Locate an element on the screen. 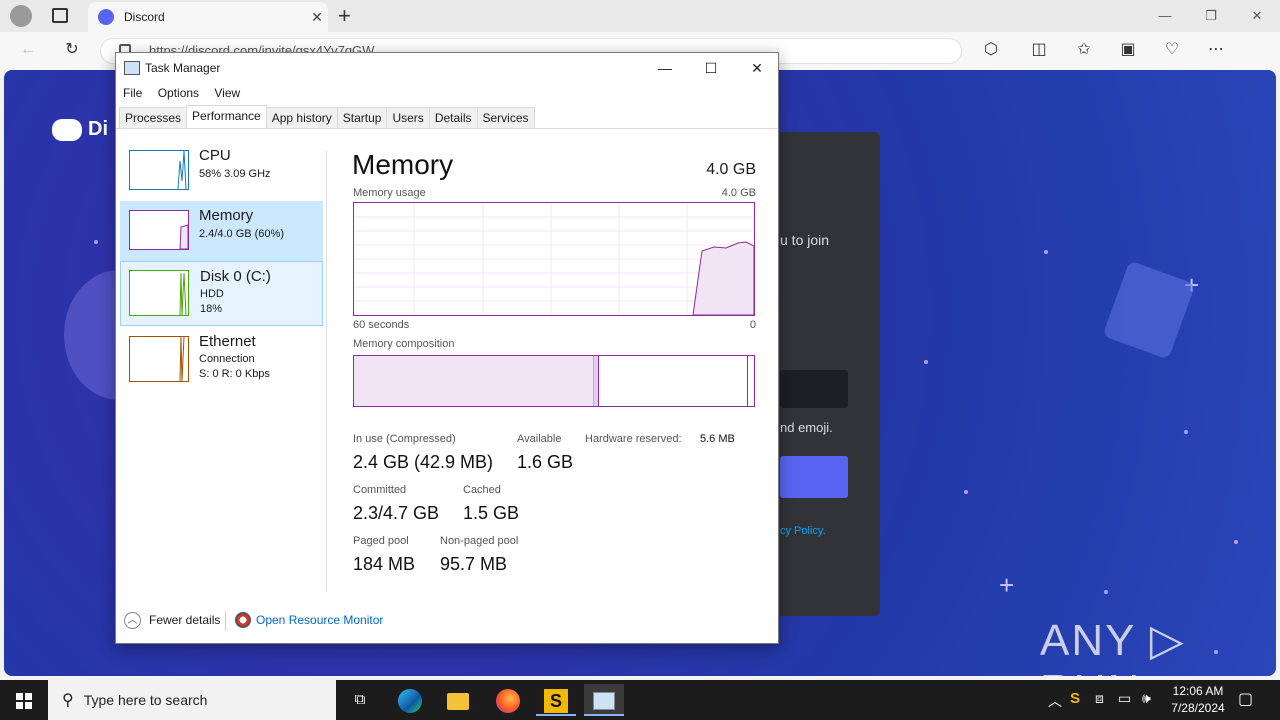 The image size is (1280, 720). committed-label: Committed is located at coordinates (380, 490).